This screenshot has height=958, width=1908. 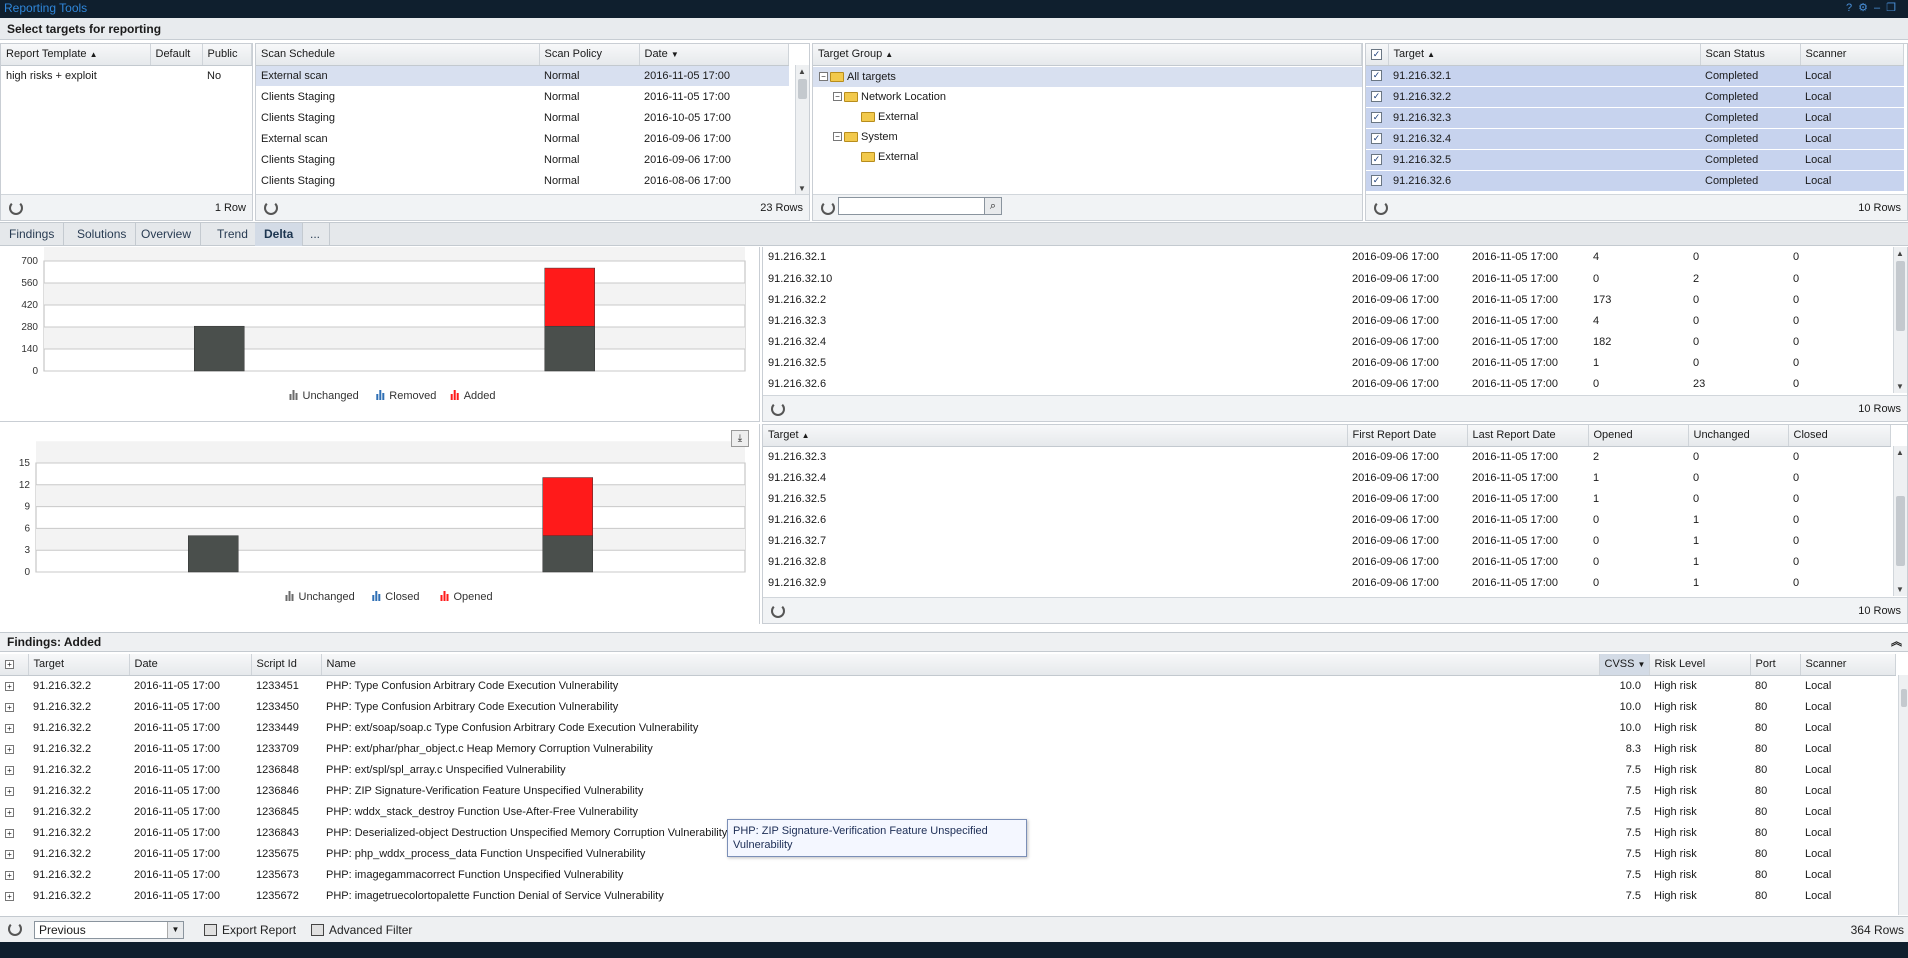 I want to click on chevron-down-icon: ▼, so click(x=175, y=930).